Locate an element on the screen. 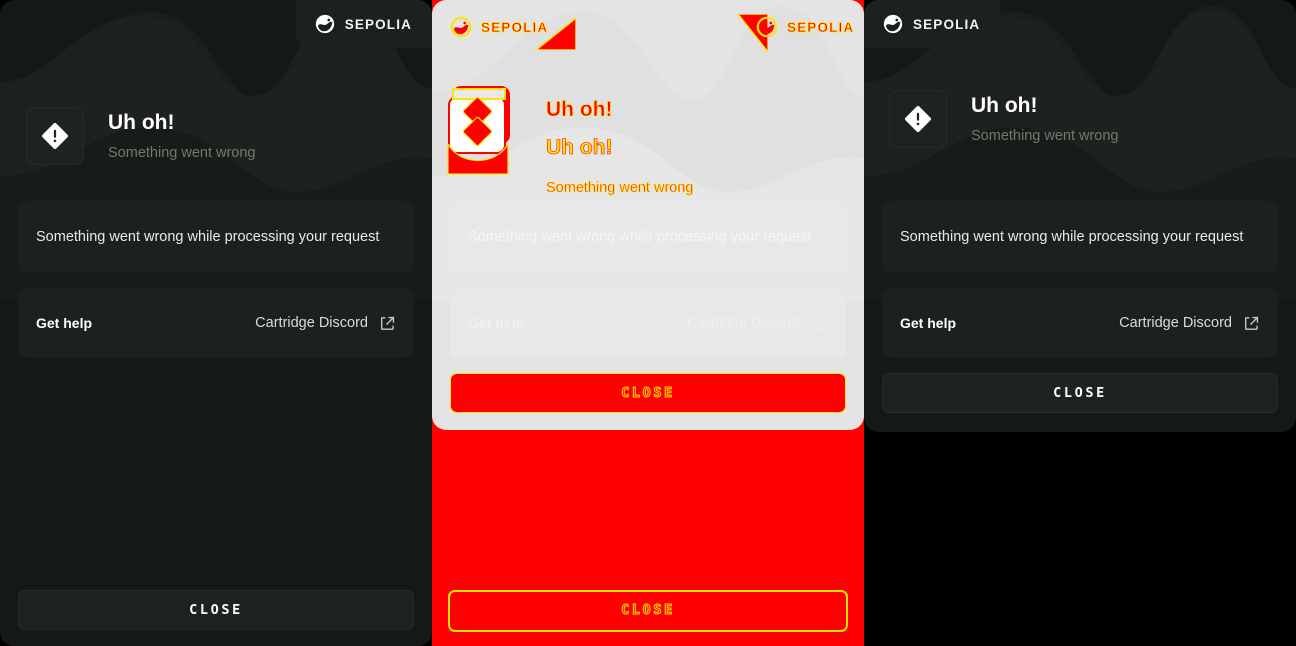 This screenshot has width=1296, height=646. diff-error-title: Uh oh! is located at coordinates (579, 110).